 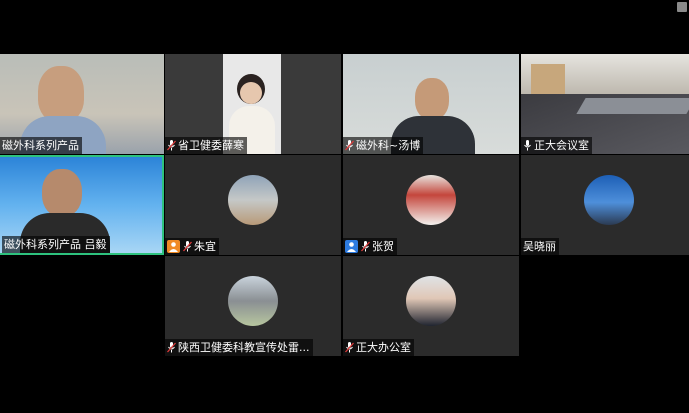 I want to click on participant-tile-5: 磁外科系列产品 吕毅, so click(x=82, y=205).